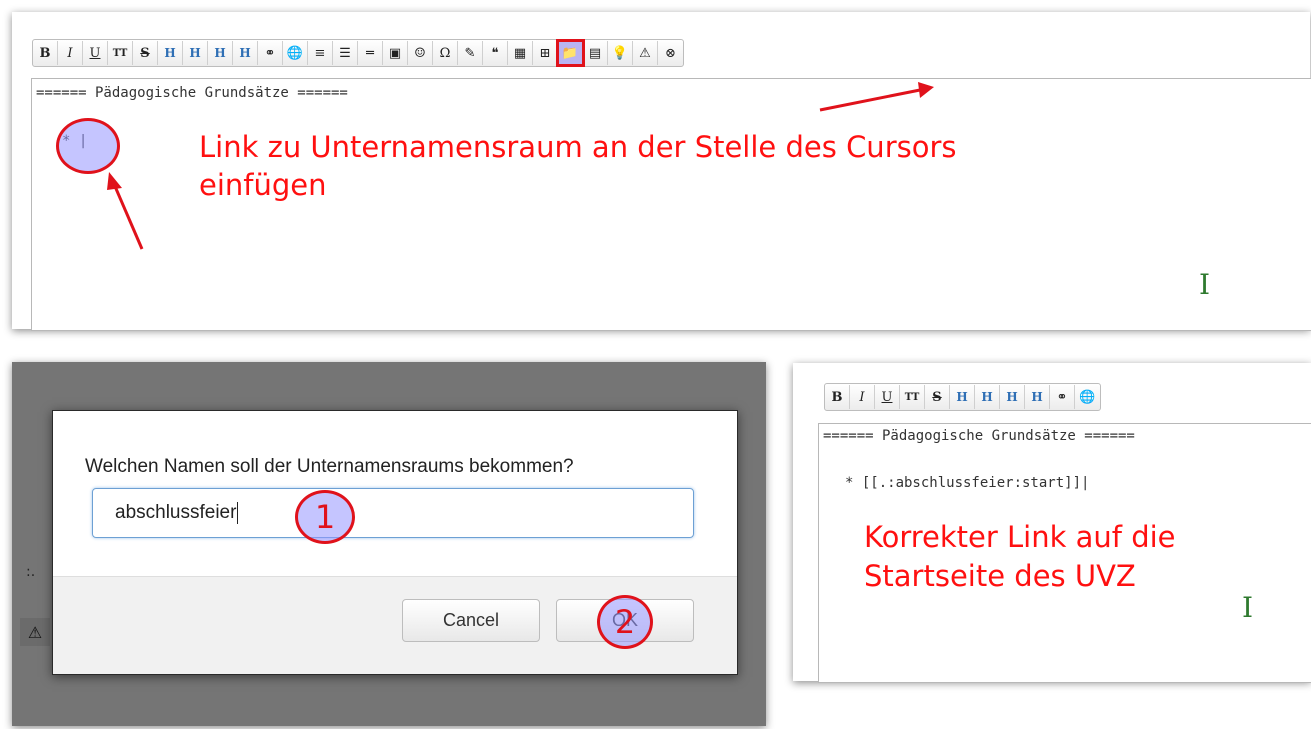 The height and width of the screenshot is (729, 1311). What do you see at coordinates (35, 632) in the screenshot?
I see `warning-icon: ⚠` at bounding box center [35, 632].